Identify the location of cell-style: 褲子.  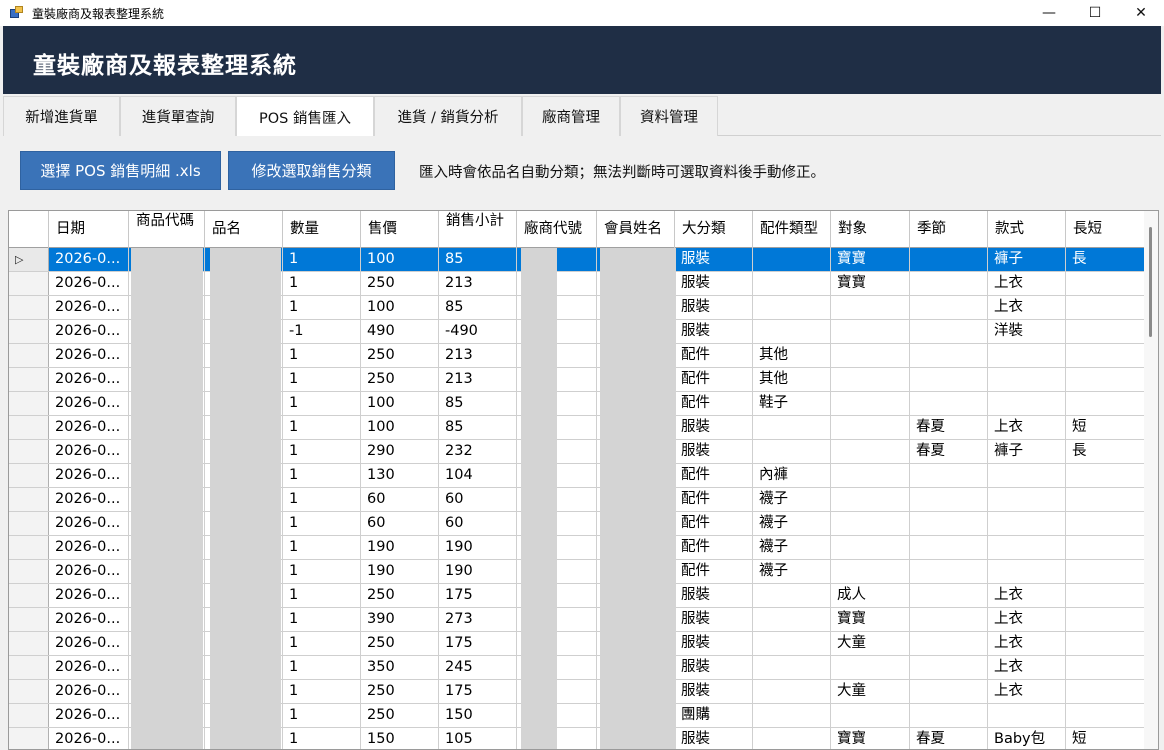
(1027, 451).